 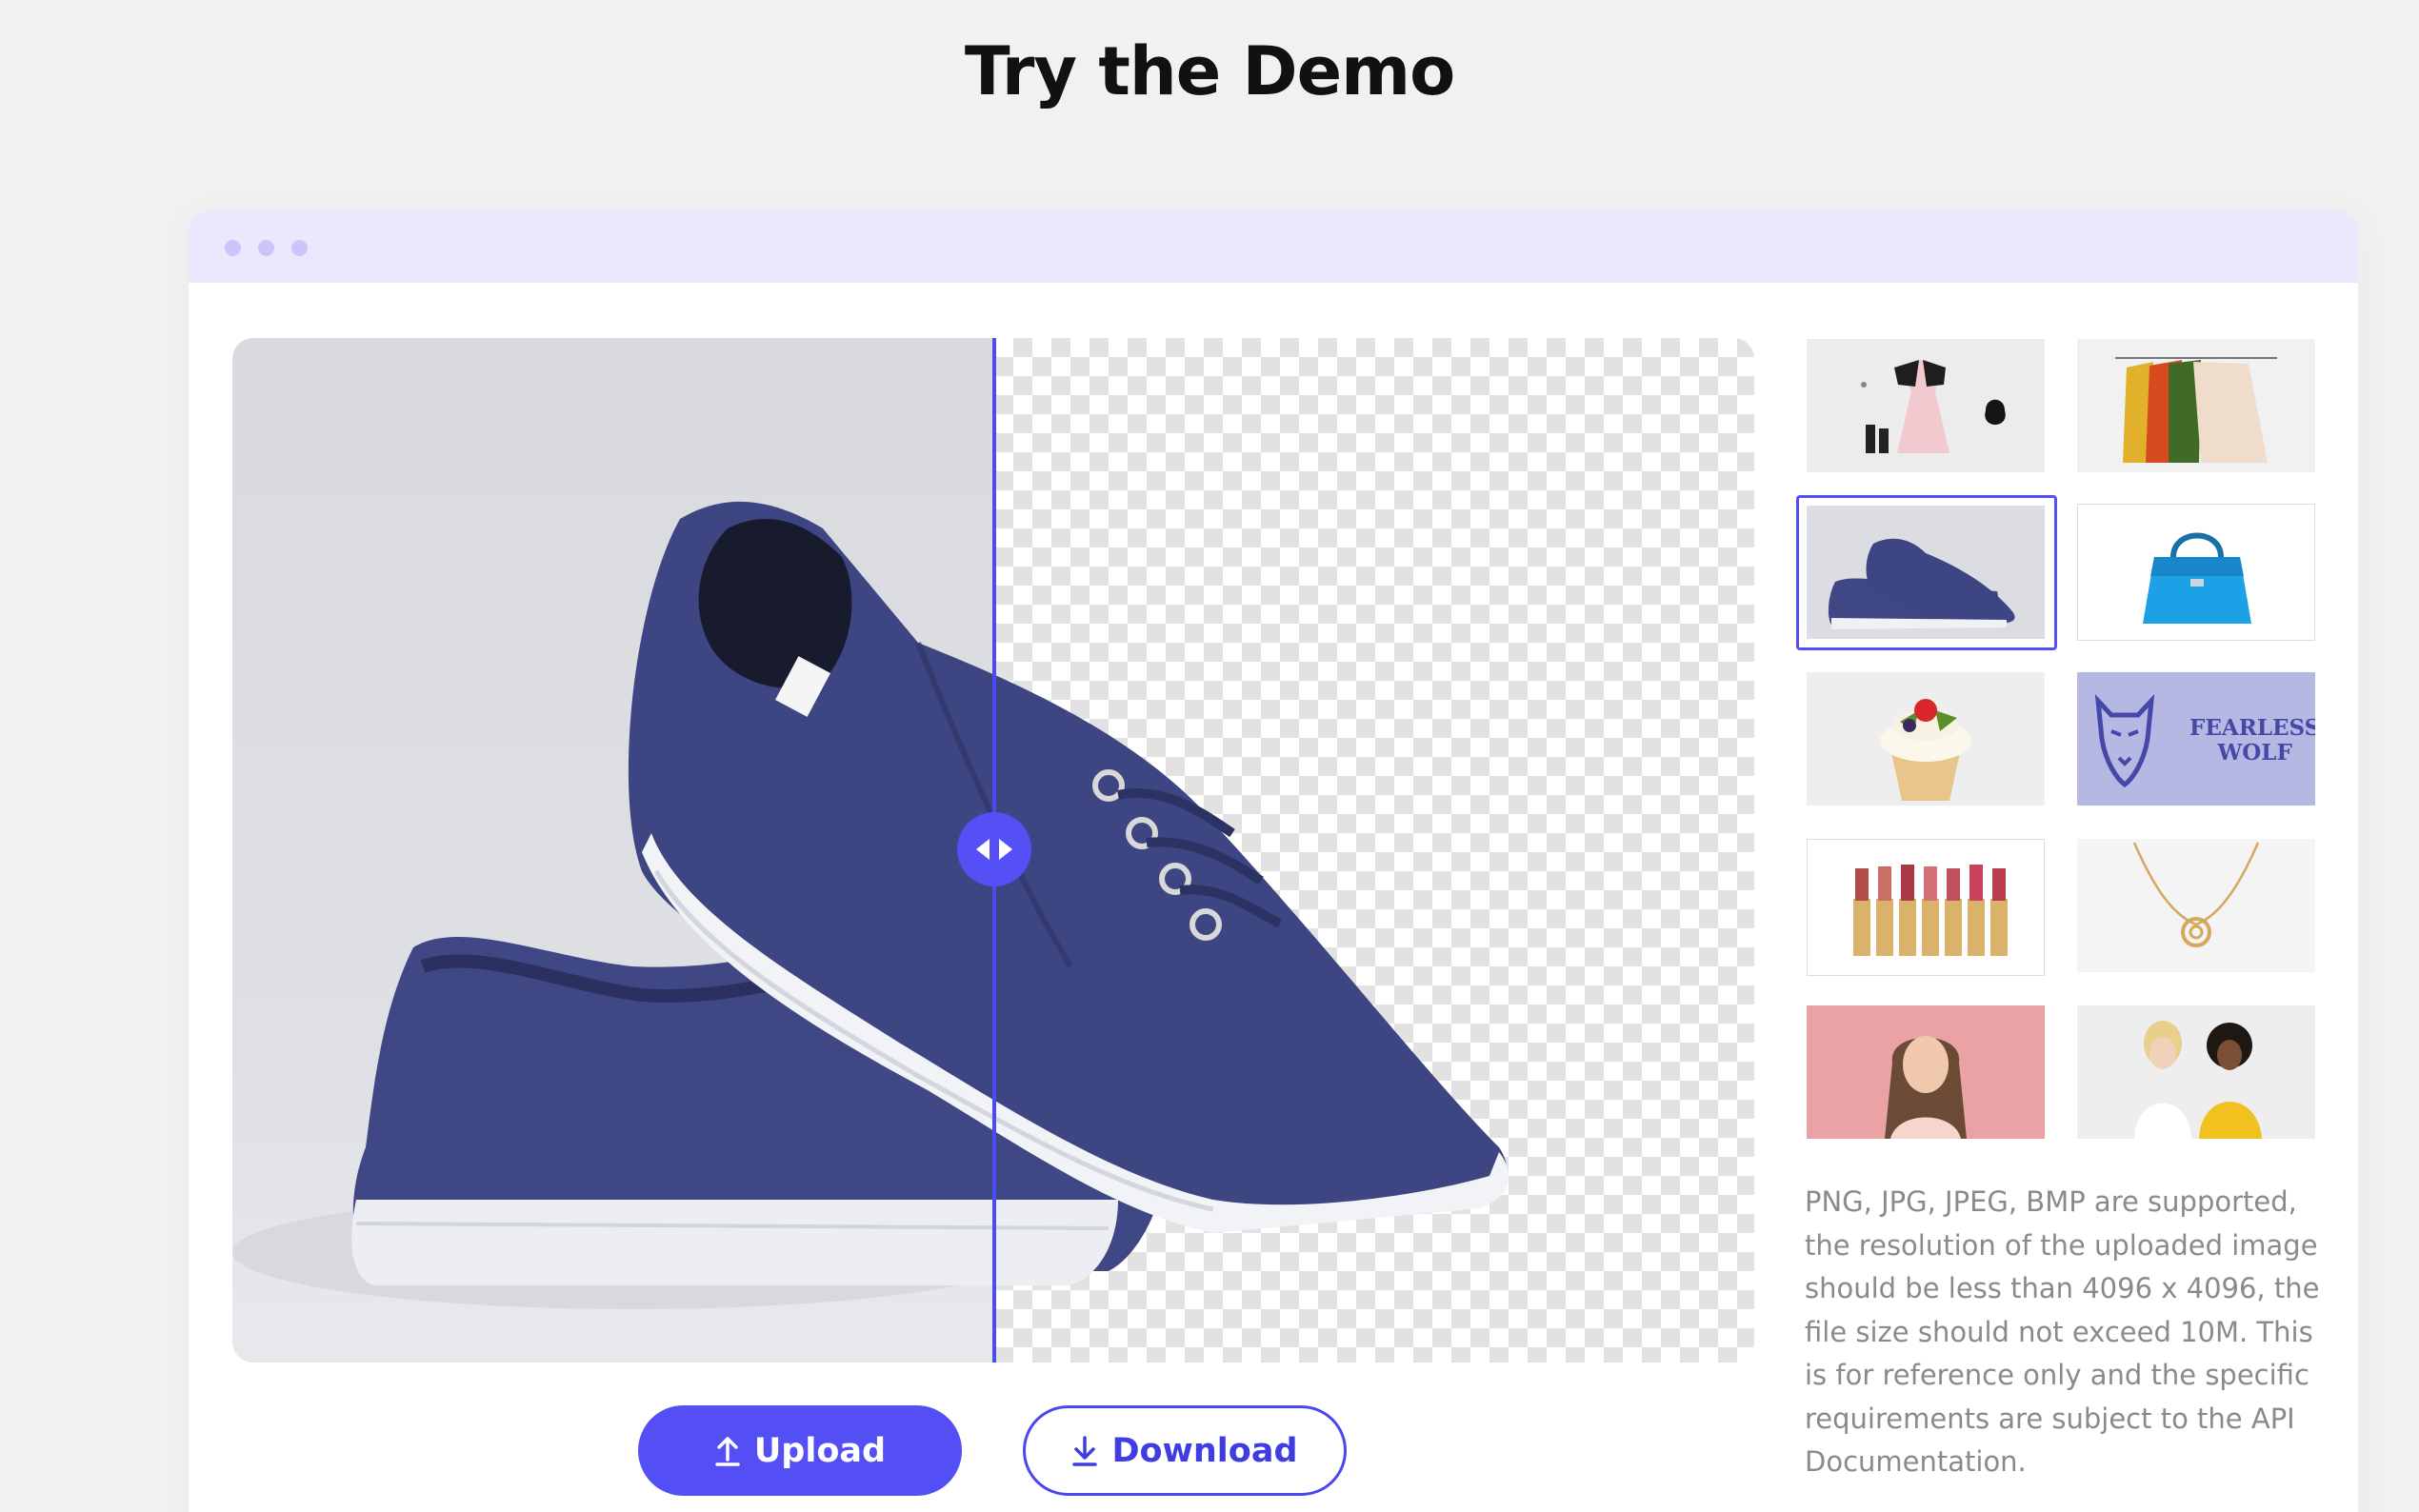 What do you see at coordinates (1926, 1072) in the screenshot?
I see `sample-thumb-woman` at bounding box center [1926, 1072].